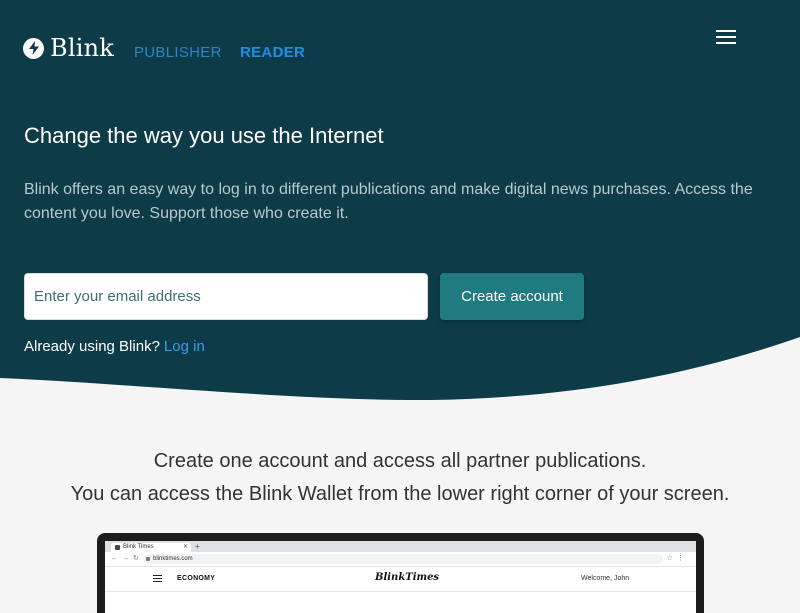  I want to click on hamburger-menu-icon, so click(726, 37).